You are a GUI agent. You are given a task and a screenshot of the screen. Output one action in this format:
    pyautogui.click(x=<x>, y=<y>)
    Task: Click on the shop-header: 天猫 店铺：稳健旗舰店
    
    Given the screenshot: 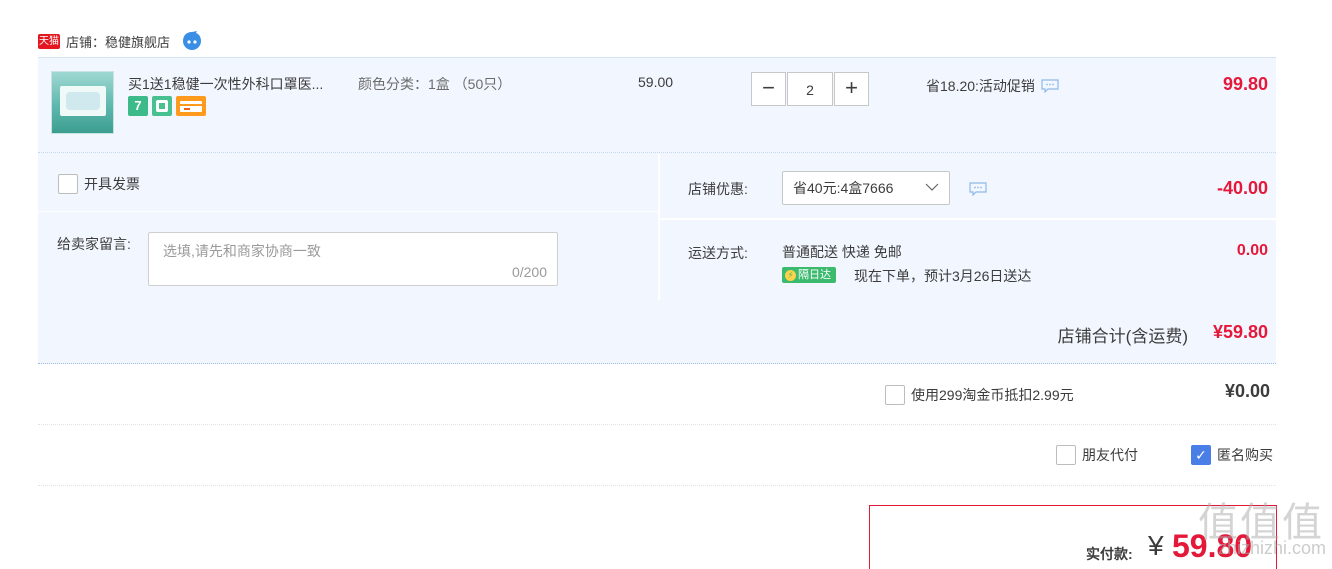 What is the action you would take?
    pyautogui.click(x=120, y=41)
    